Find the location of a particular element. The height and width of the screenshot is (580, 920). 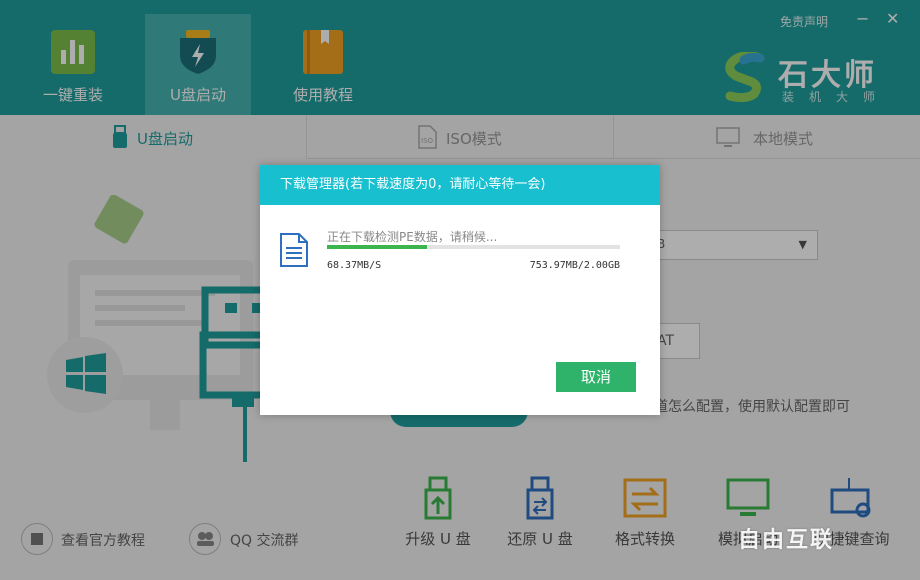

download-progress-bar is located at coordinates (473, 247).